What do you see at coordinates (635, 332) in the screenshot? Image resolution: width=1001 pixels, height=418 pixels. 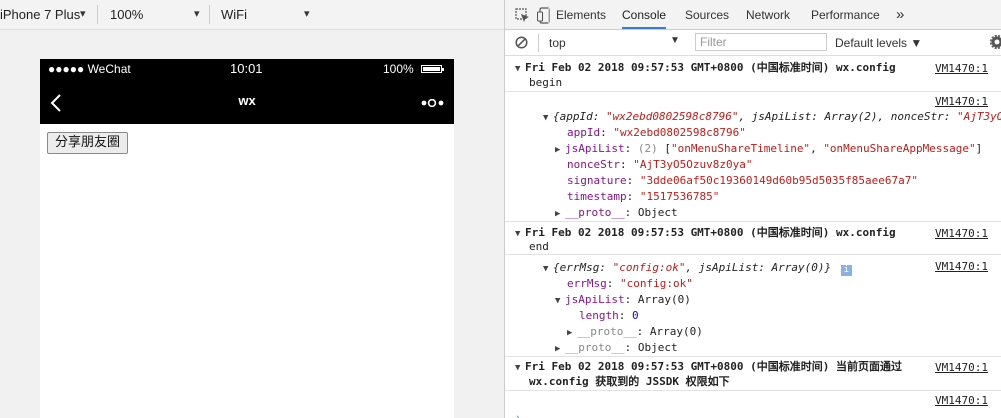 I see `object-property: ▶ __proto__: Array(0)` at bounding box center [635, 332].